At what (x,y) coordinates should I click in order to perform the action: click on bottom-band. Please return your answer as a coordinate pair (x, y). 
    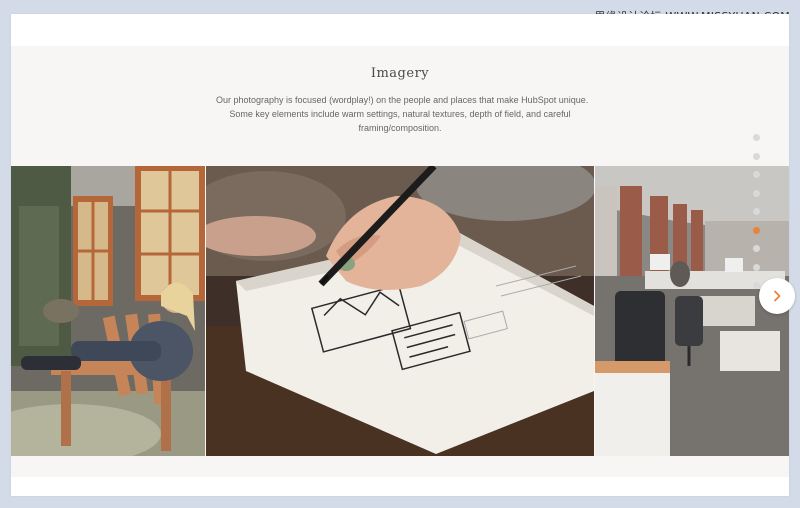
    Looking at the image, I should click on (400, 486).